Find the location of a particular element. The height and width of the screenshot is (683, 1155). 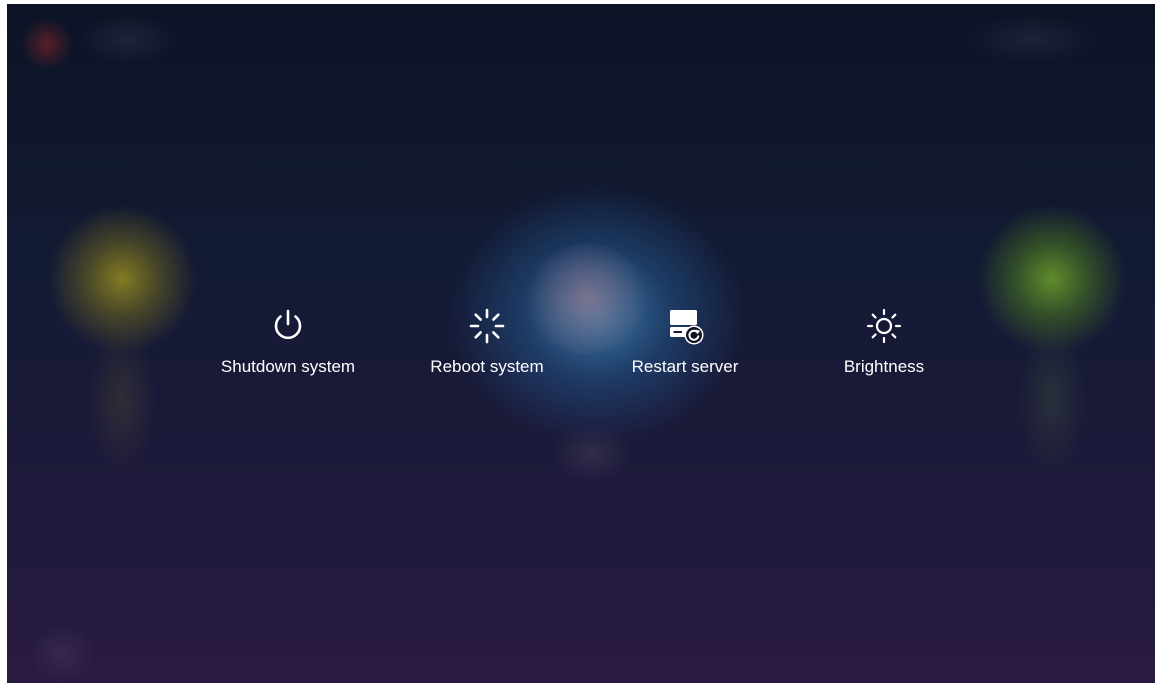

shutdown-system-label: Shutdown system is located at coordinates (288, 366).